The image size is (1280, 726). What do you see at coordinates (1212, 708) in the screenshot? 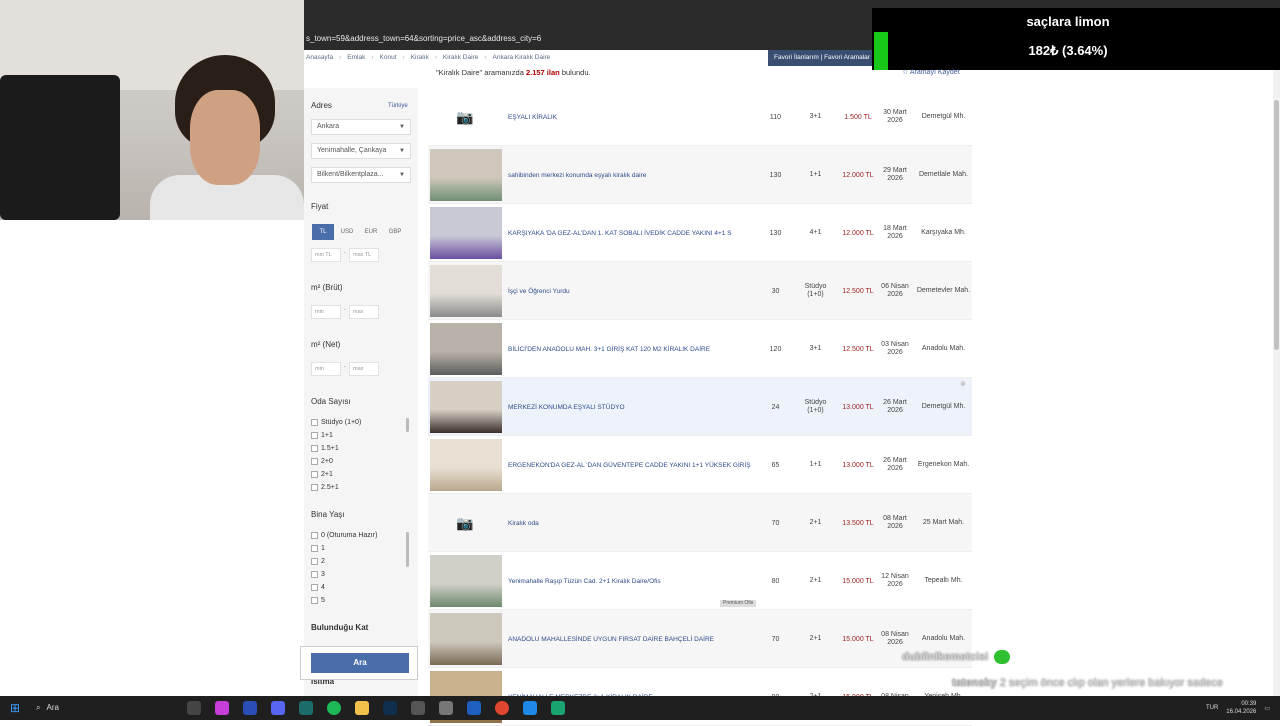
I see `language-indicator: TUR` at bounding box center [1212, 708].